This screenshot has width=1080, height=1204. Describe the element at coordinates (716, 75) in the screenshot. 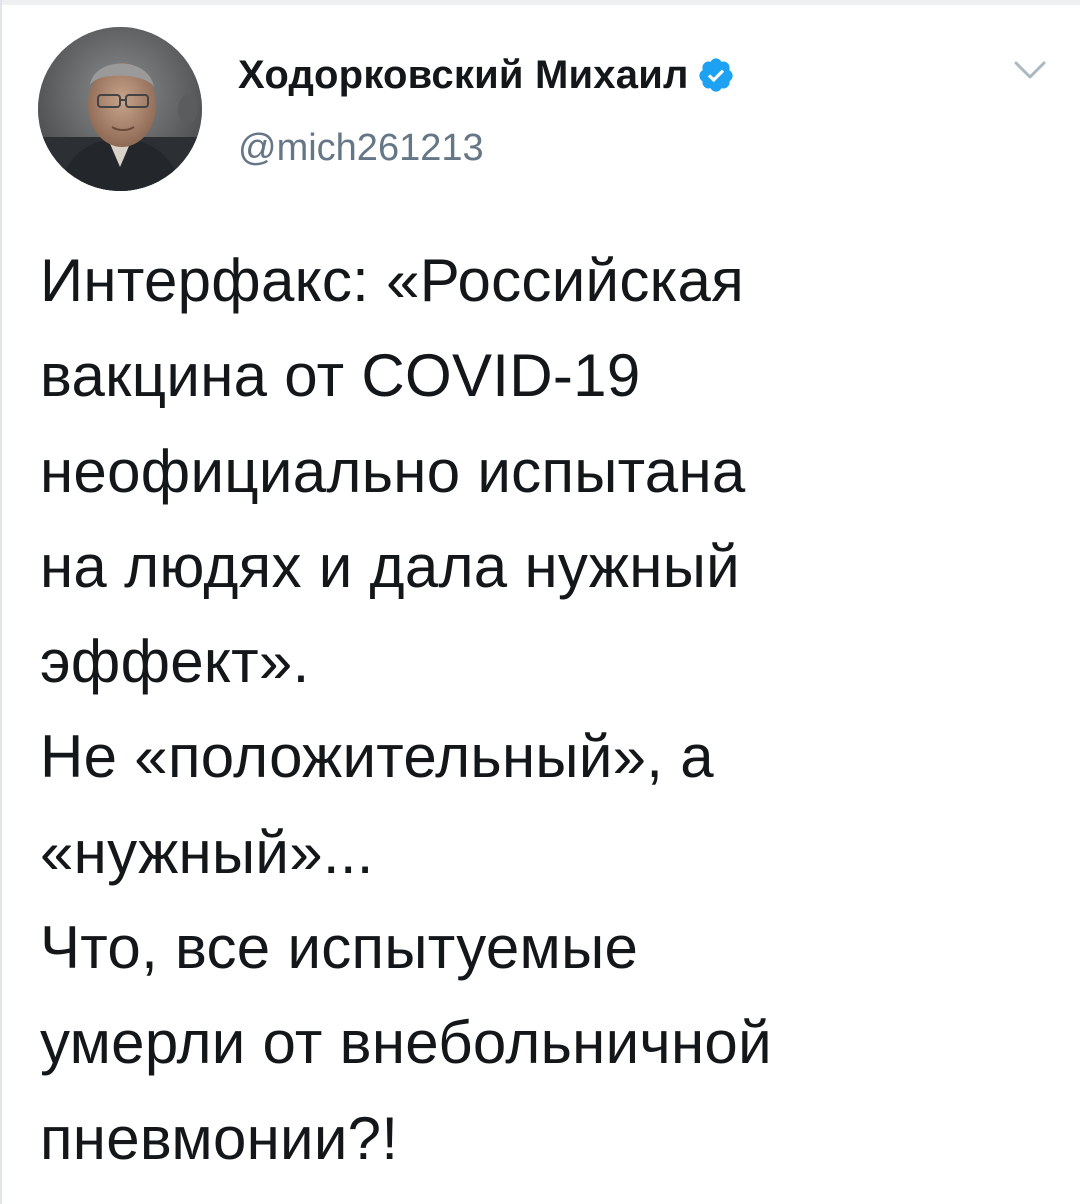

I see `verified-badge-icon` at that location.